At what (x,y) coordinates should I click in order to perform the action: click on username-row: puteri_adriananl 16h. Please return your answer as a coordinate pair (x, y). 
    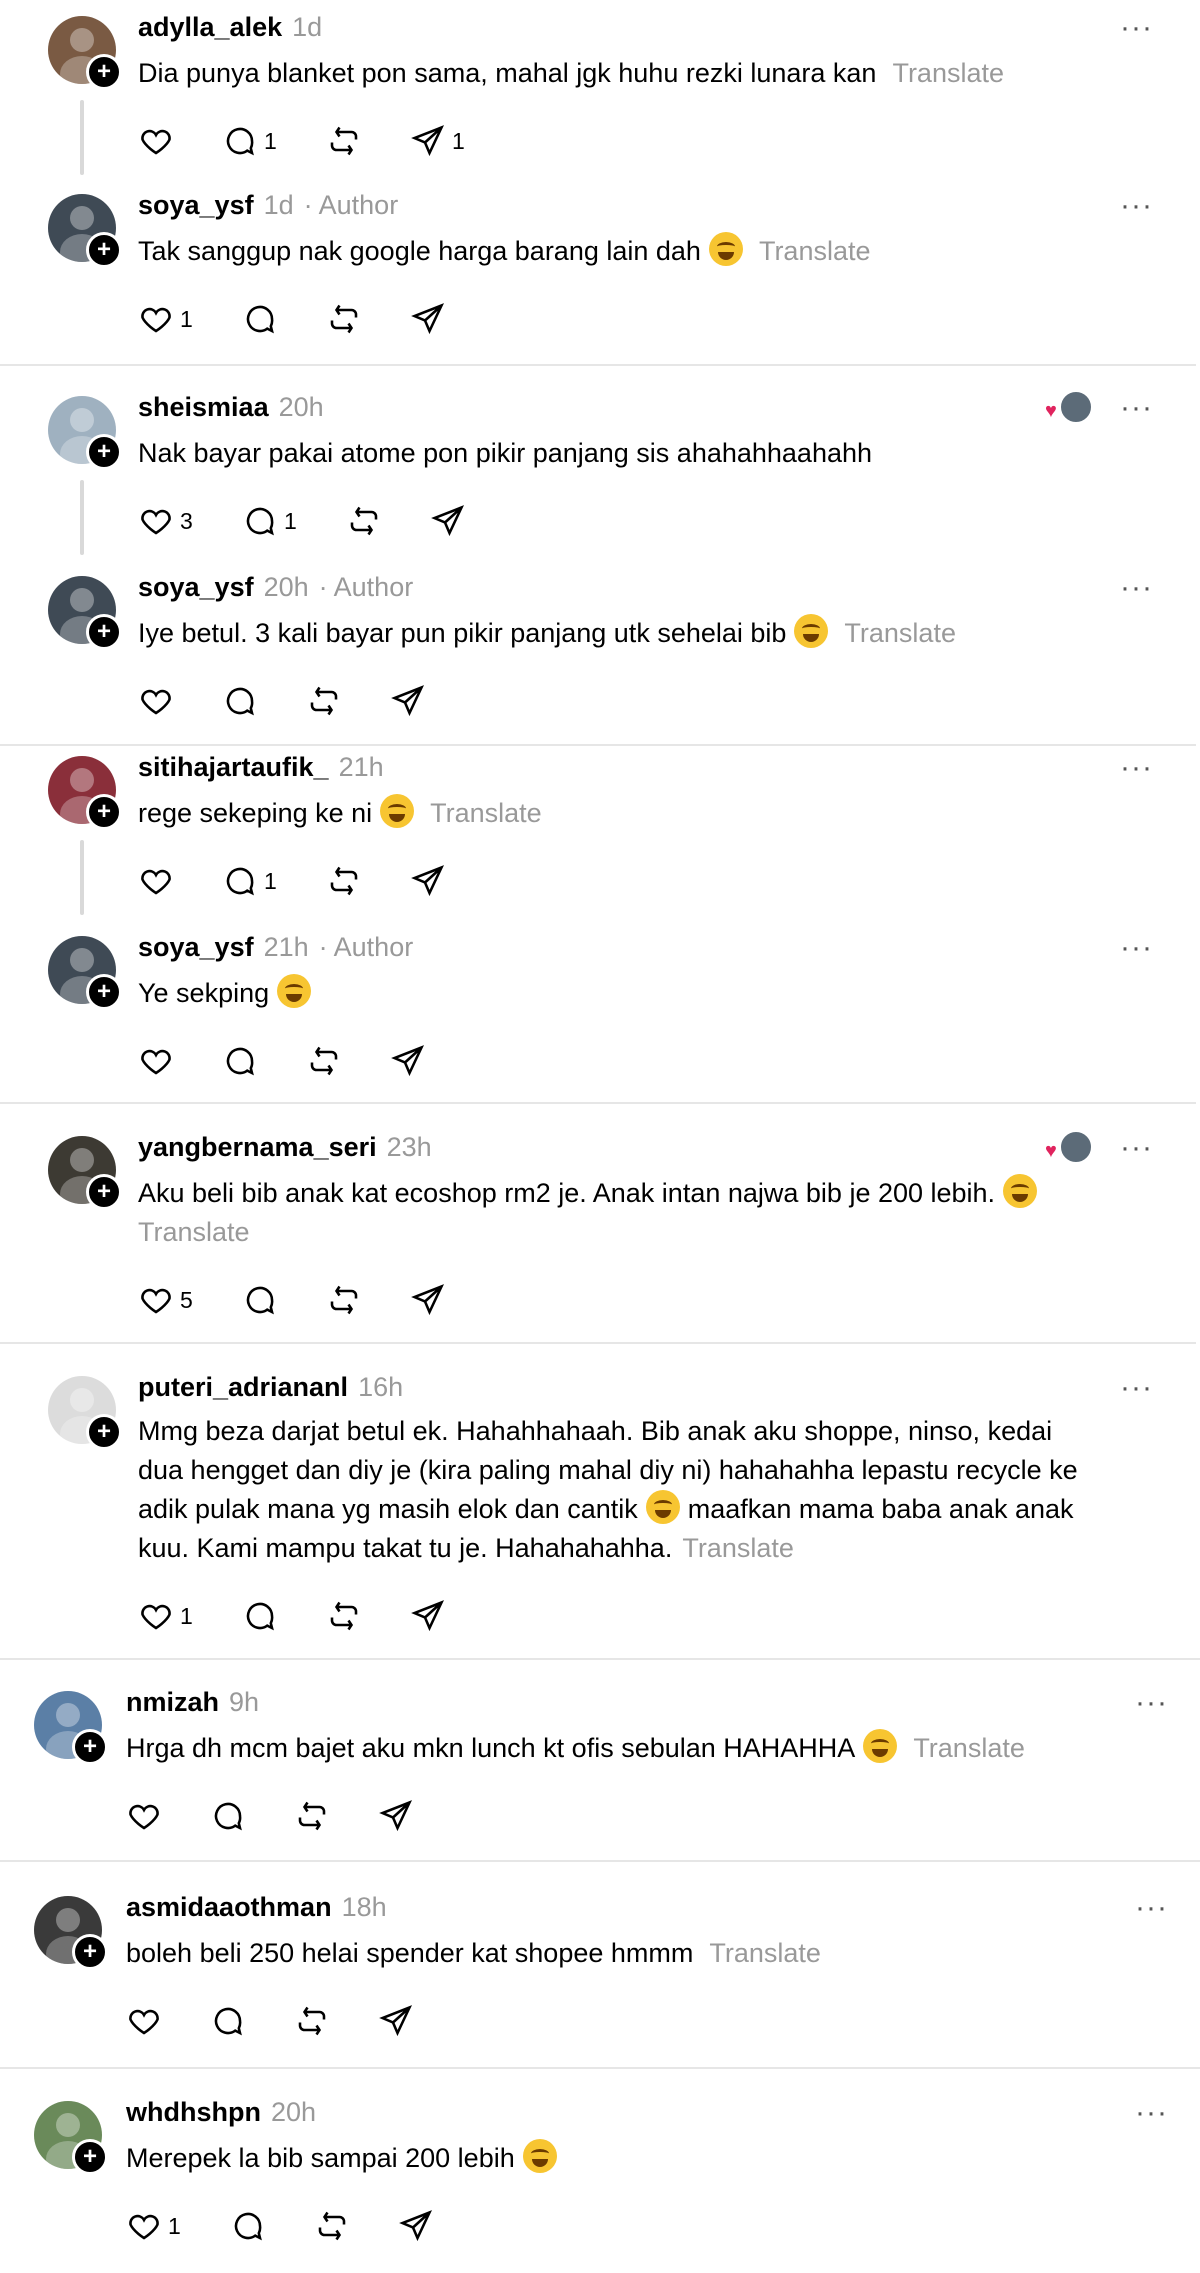
    Looking at the image, I should click on (270, 1387).